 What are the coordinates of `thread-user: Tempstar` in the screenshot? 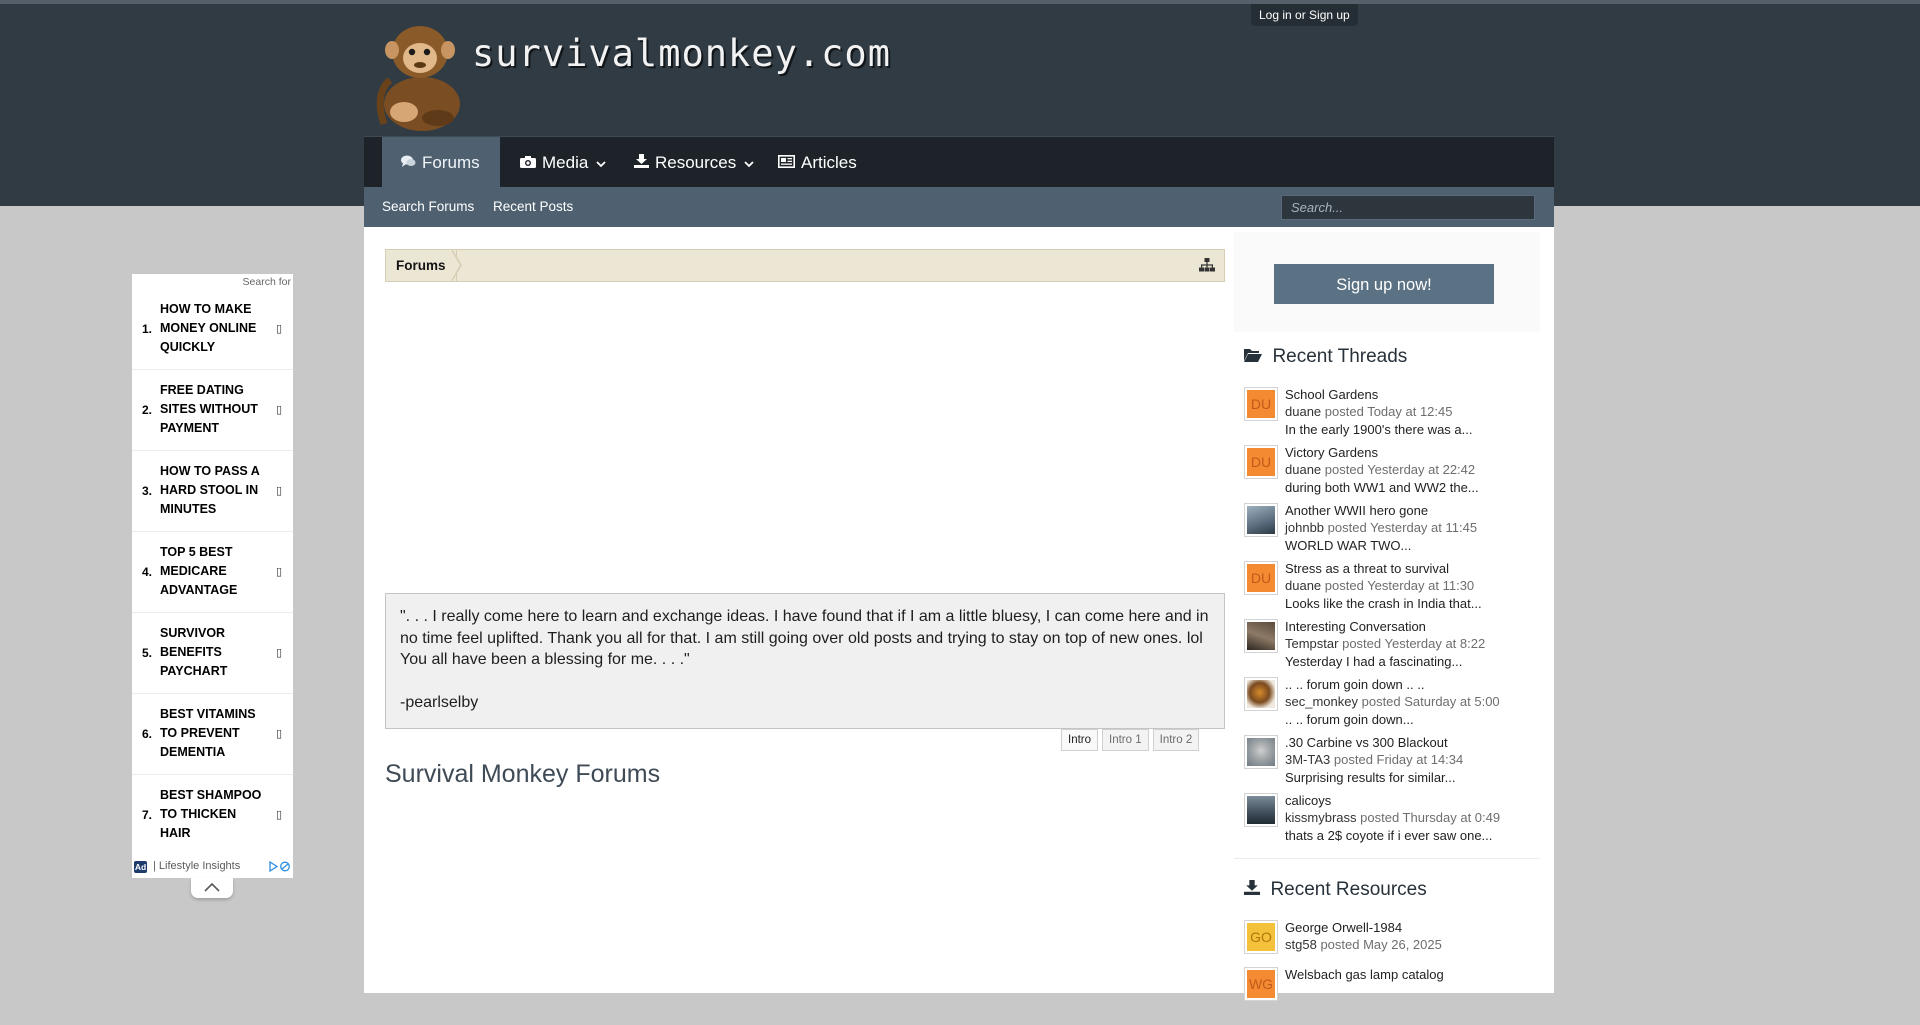 It's located at (1311, 643).